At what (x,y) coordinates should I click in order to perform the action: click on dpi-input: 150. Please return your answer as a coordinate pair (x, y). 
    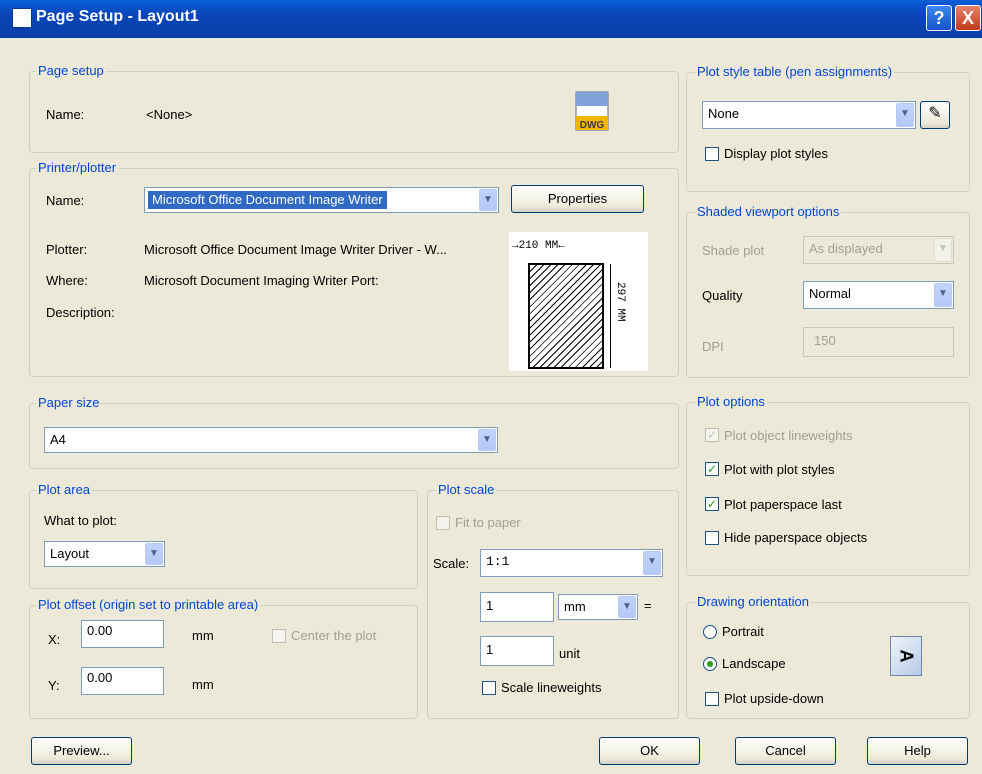
    Looking at the image, I should click on (878, 342).